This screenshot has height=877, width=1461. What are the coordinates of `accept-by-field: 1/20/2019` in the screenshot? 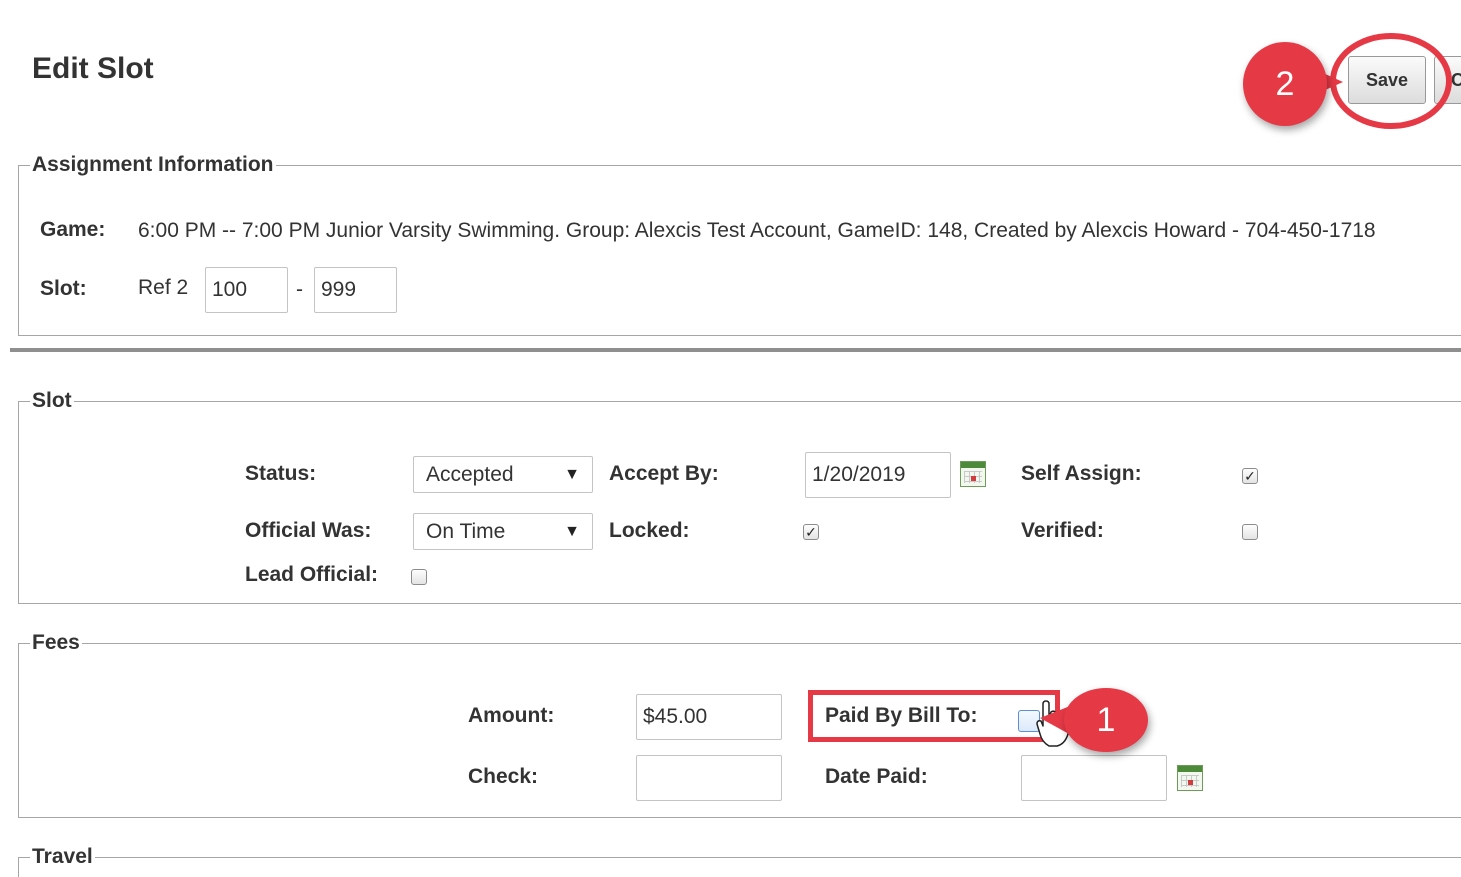 It's located at (878, 475).